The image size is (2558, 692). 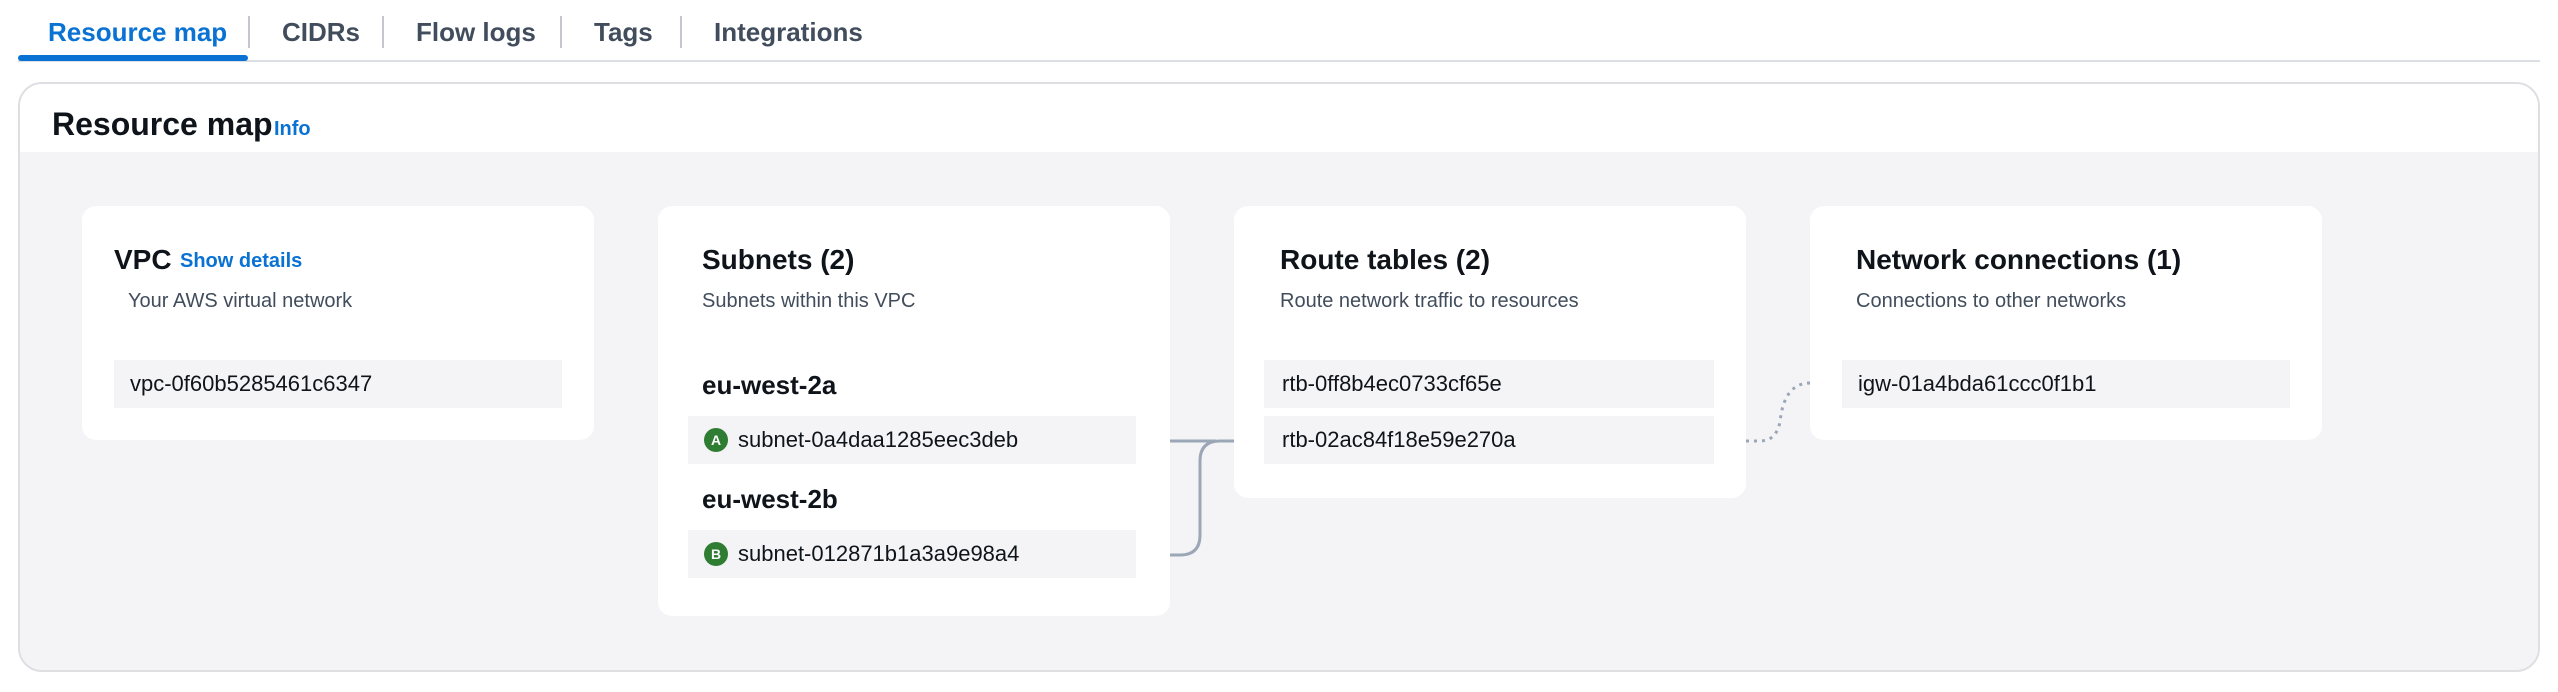 I want to click on tab-resource-map: Resource map, so click(x=137, y=31).